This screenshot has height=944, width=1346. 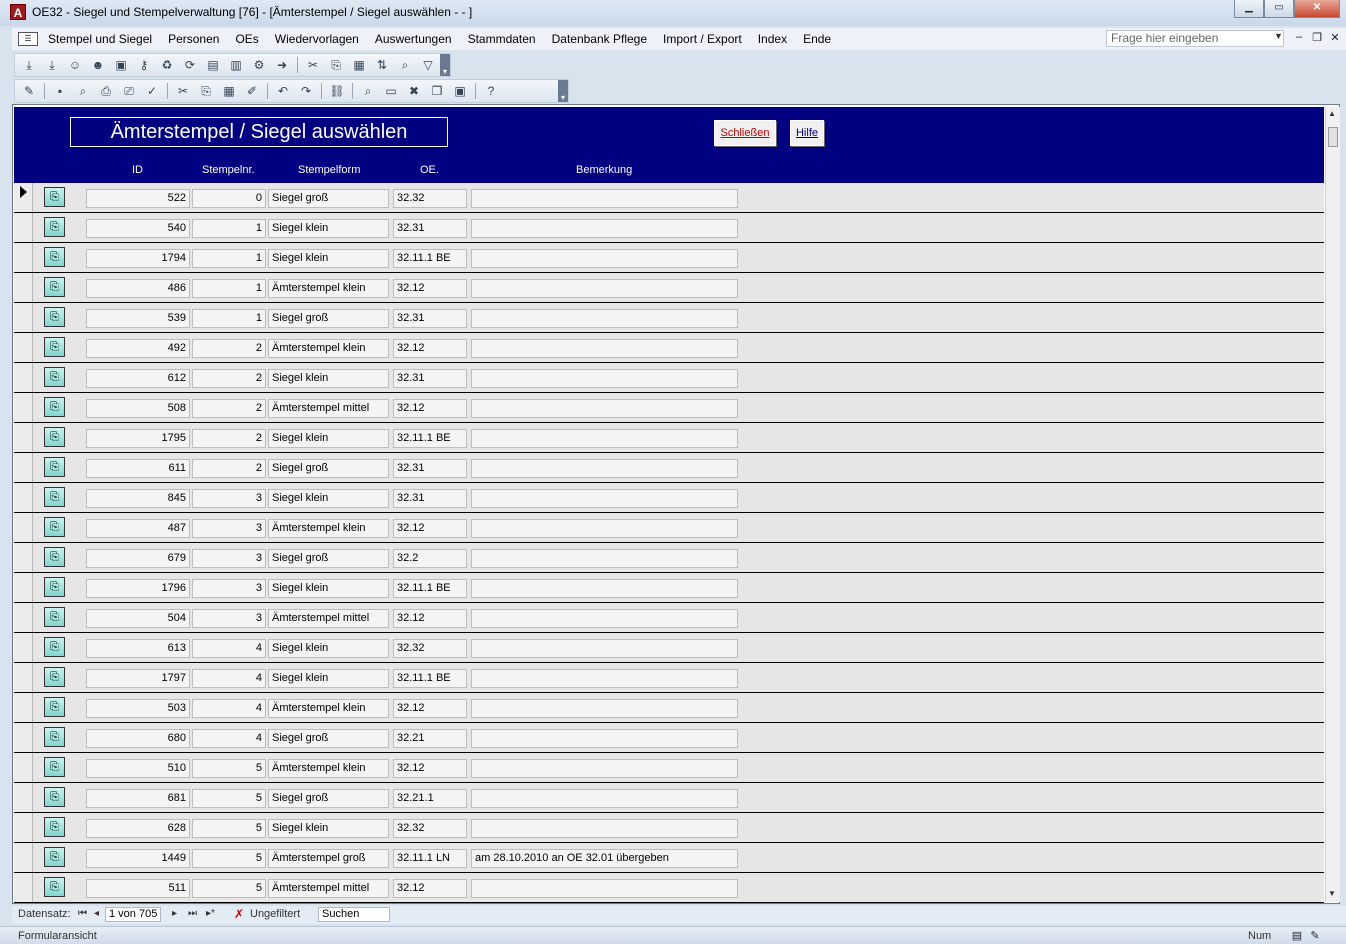 What do you see at coordinates (382, 65) in the screenshot?
I see `sort-icon: ⇅` at bounding box center [382, 65].